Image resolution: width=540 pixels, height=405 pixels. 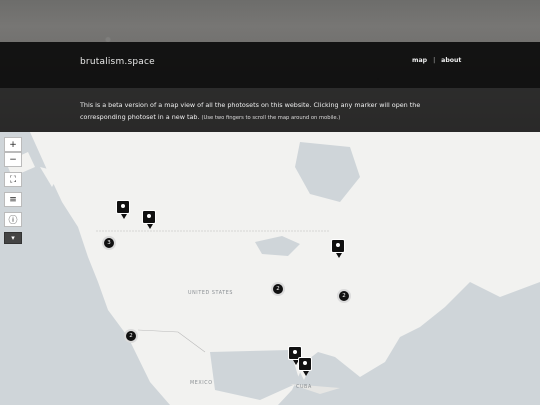 I want to click on layers-button: ≡, so click(x=13, y=199).